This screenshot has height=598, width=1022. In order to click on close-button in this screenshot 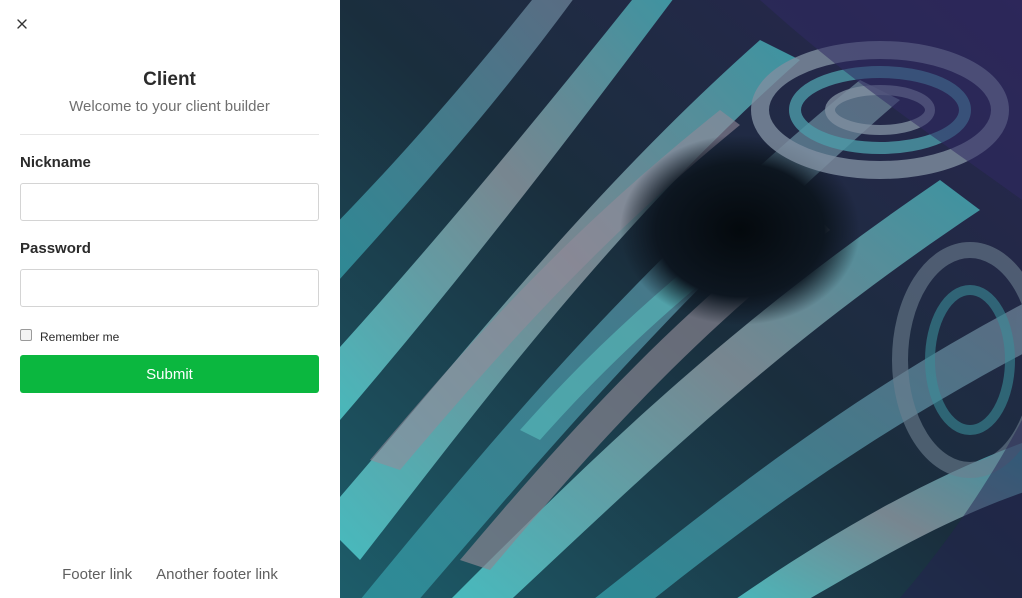, I will do `click(22, 24)`.